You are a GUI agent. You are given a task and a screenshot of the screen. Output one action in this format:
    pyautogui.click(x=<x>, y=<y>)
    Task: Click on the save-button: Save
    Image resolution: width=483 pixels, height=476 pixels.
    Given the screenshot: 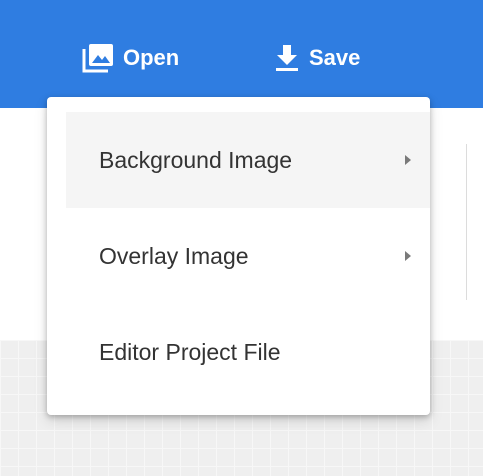 What is the action you would take?
    pyautogui.click(x=317, y=58)
    